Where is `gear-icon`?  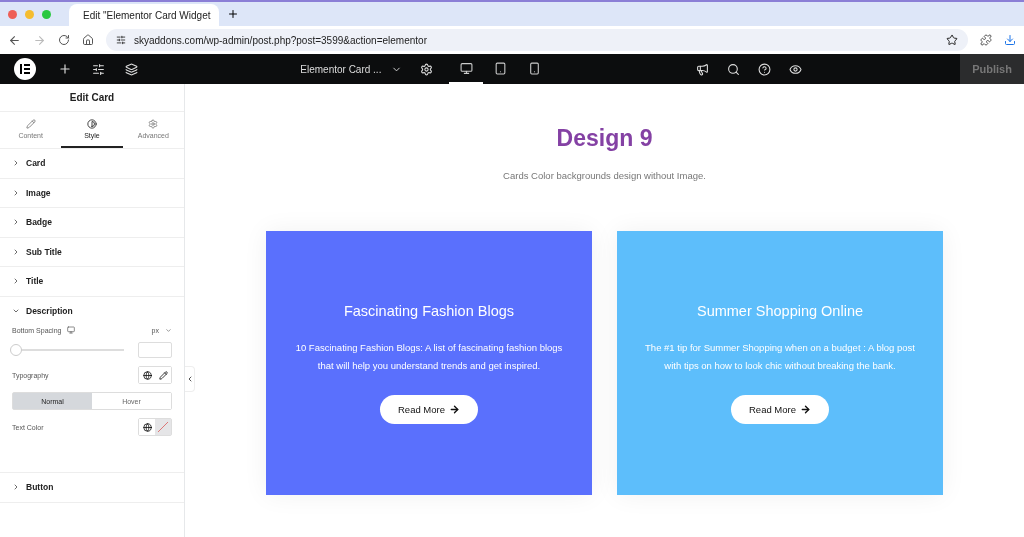
gear-icon is located at coordinates (153, 124).